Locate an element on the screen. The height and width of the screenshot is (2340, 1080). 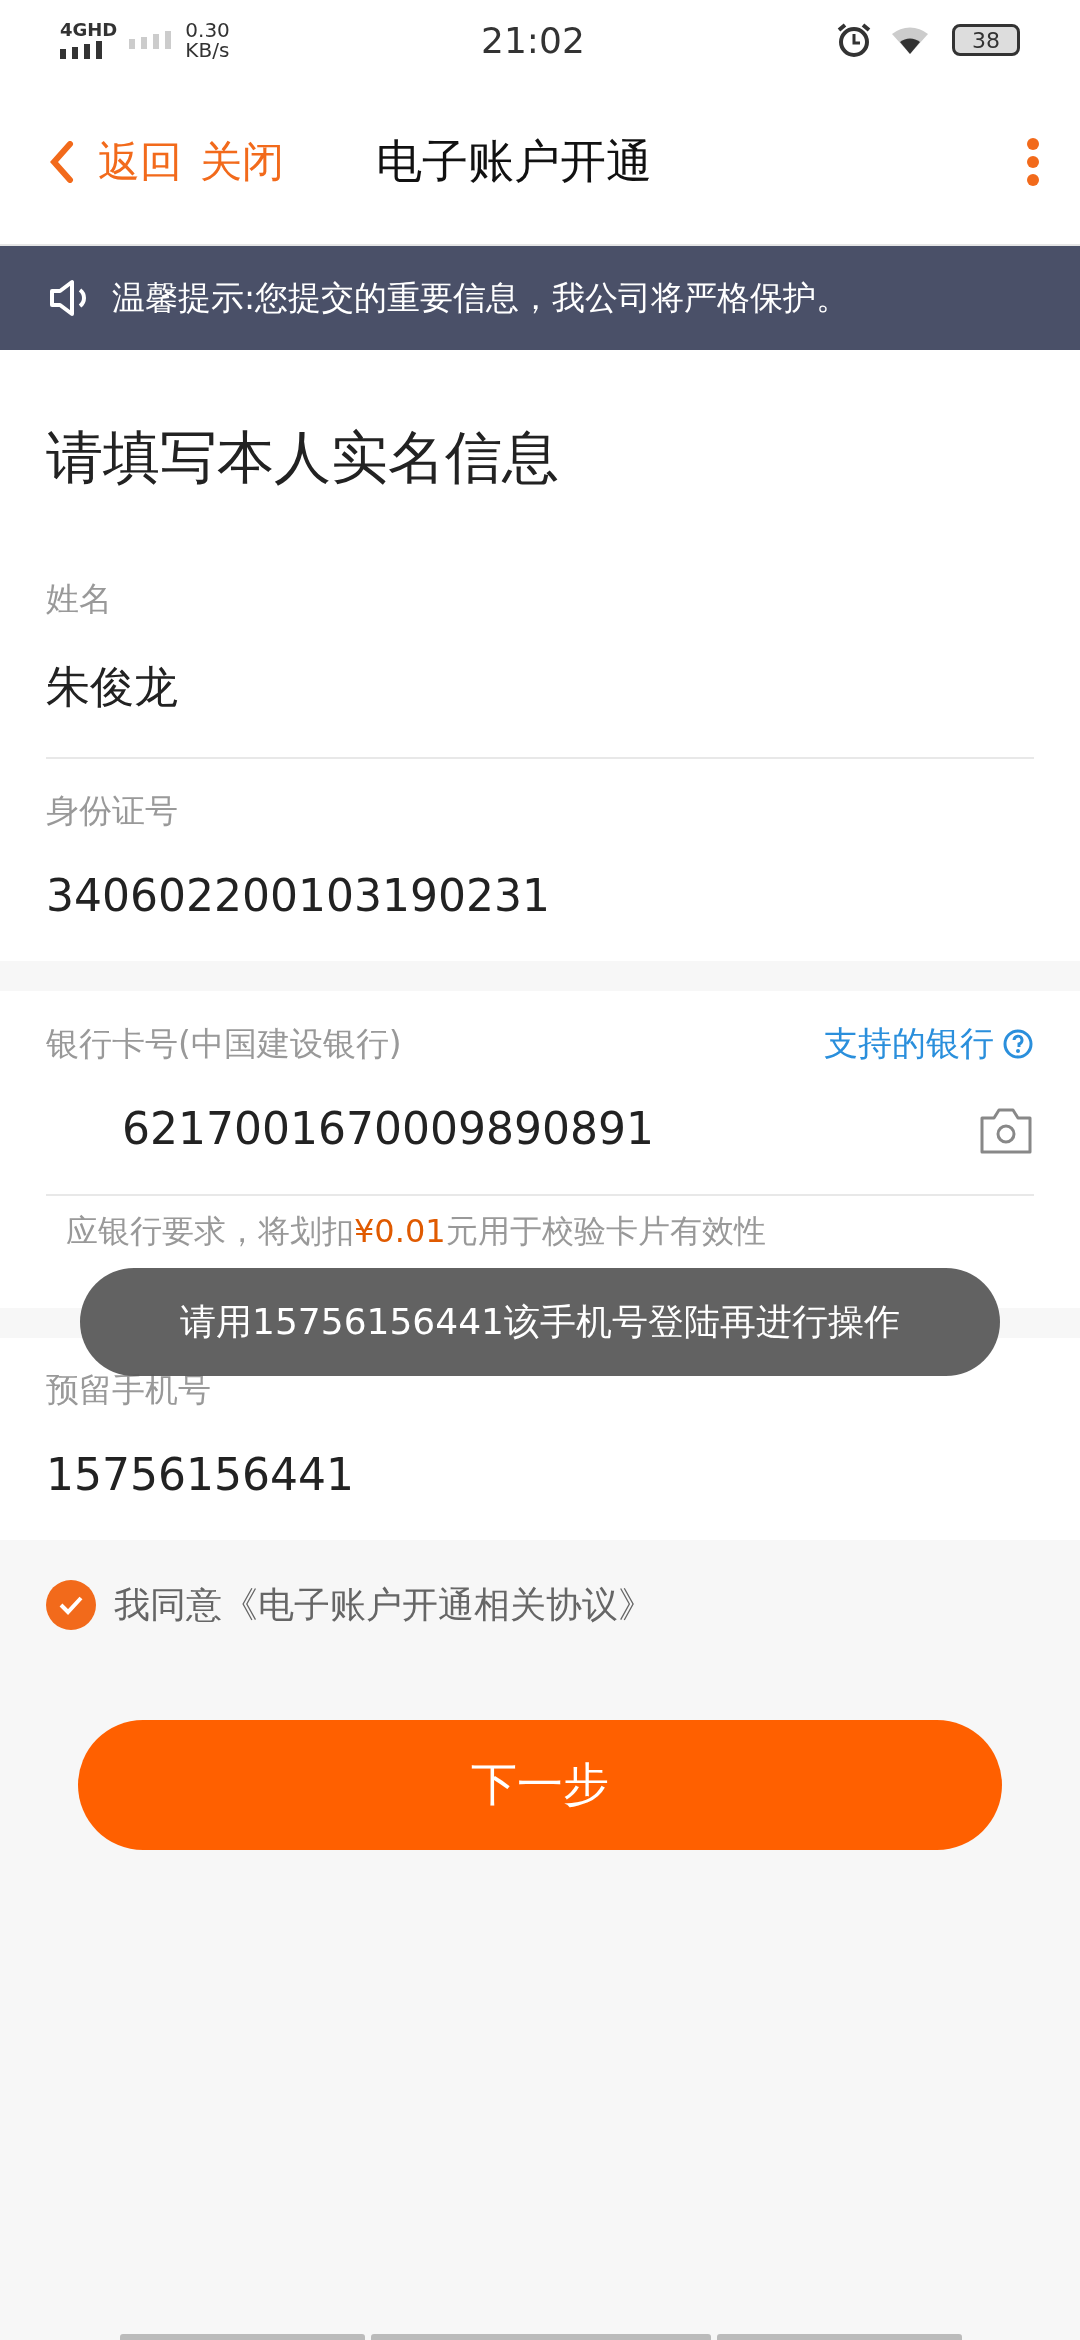
supported-banks-link: 支持的银行 is located at coordinates (929, 1044).